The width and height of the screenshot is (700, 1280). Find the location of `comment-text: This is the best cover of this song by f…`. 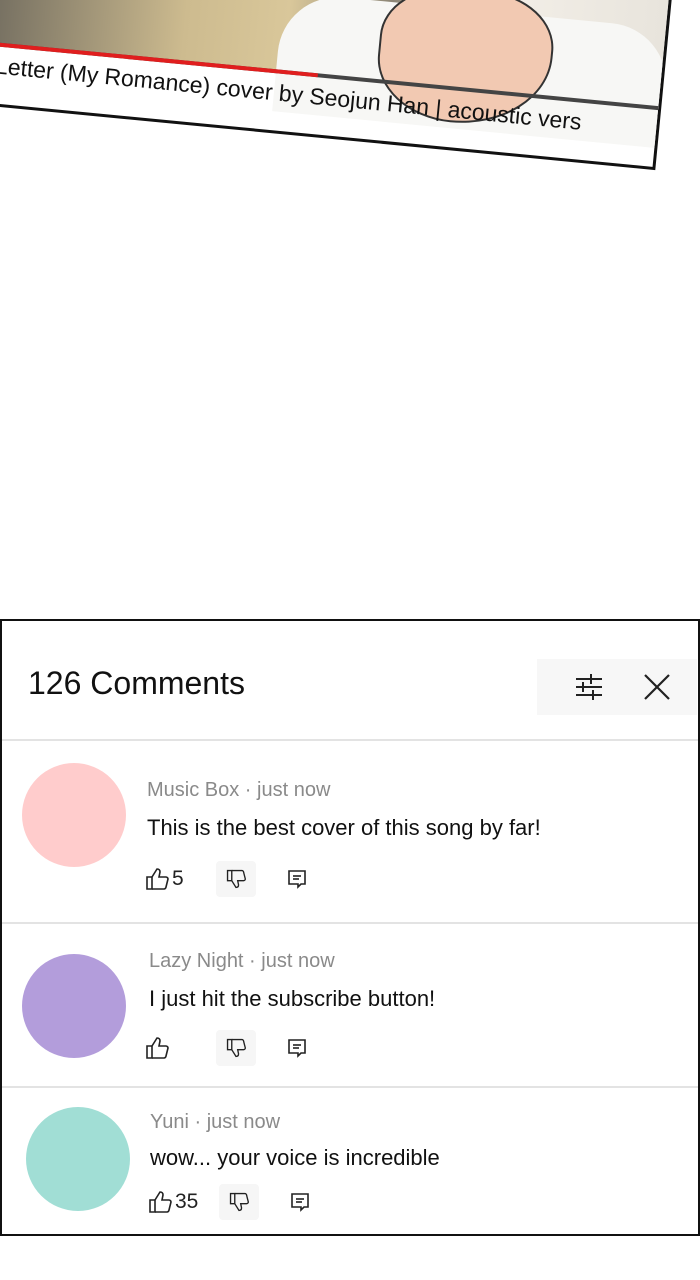

comment-text: This is the best cover of this song by f… is located at coordinates (344, 827).